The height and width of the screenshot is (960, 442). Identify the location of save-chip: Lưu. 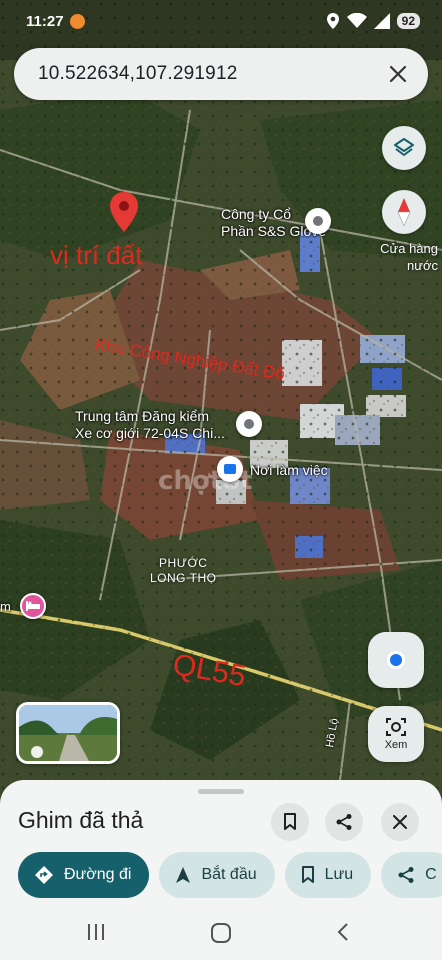
(328, 875).